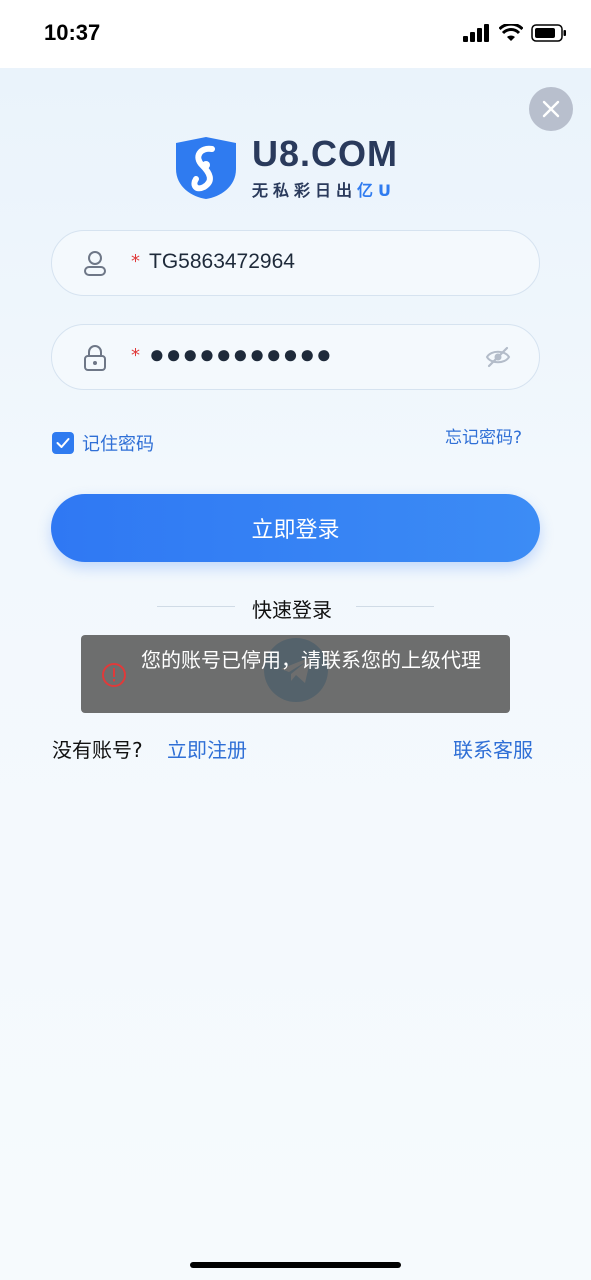 The image size is (591, 1280). I want to click on brand-logo: U8.COM 无私彩日出亿U, so click(297, 168).